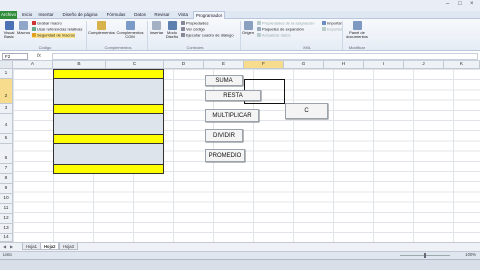 Image resolution: width=480 pixels, height=270 pixels. What do you see at coordinates (209, 15) in the screenshot?
I see `tab-programador: Programador` at bounding box center [209, 15].